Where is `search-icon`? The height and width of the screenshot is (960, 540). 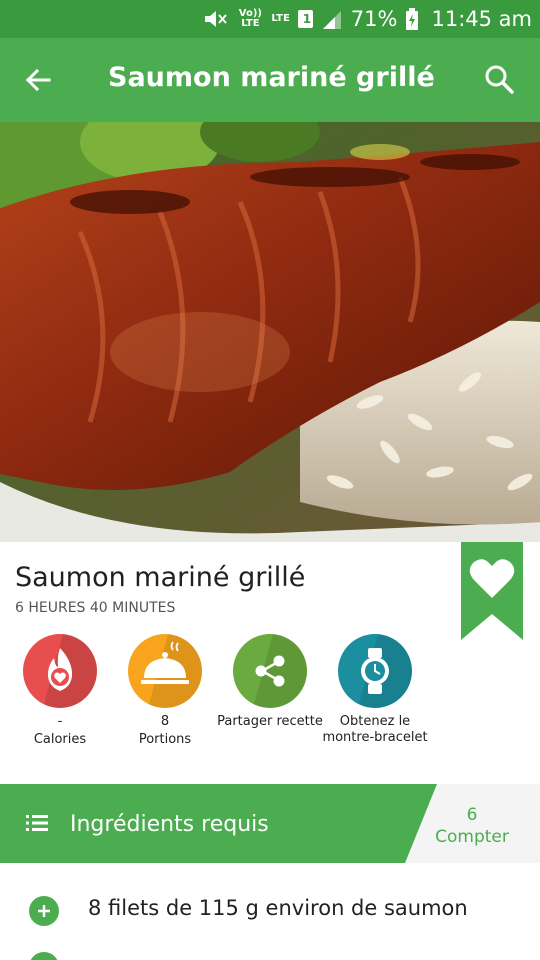
search-icon is located at coordinates (500, 80).